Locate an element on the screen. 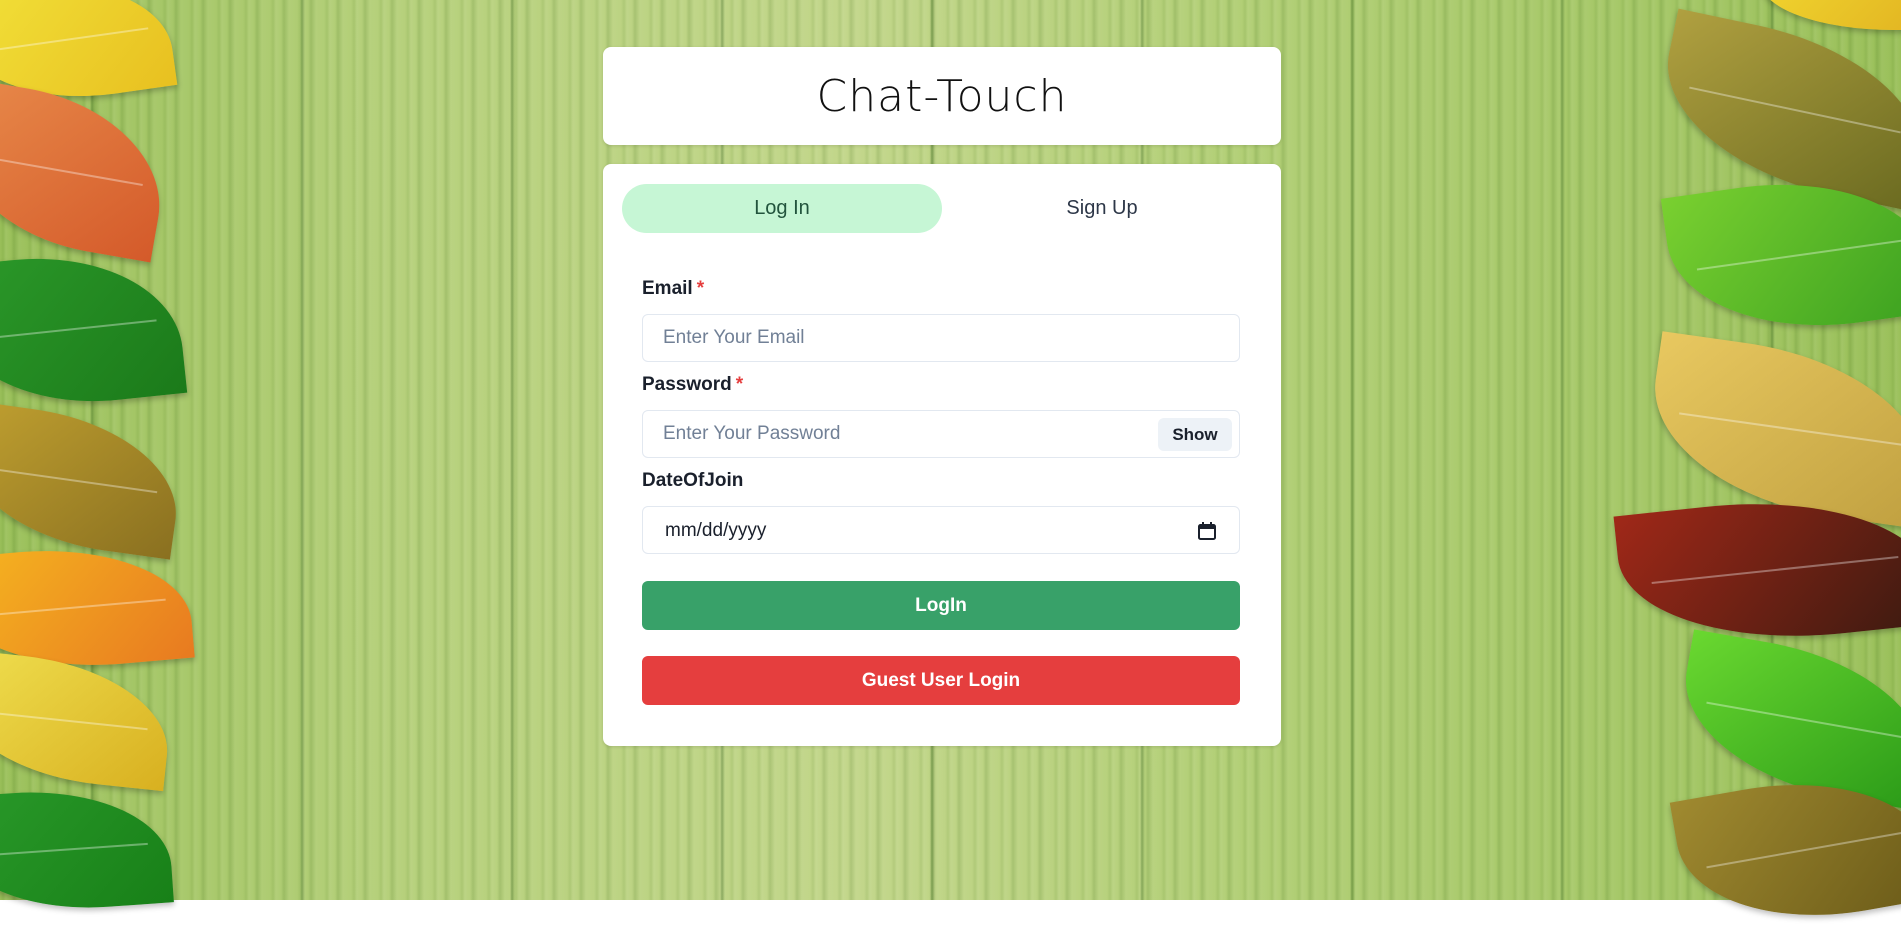 The height and width of the screenshot is (941, 1901). calendar-icon is located at coordinates (1207, 531).